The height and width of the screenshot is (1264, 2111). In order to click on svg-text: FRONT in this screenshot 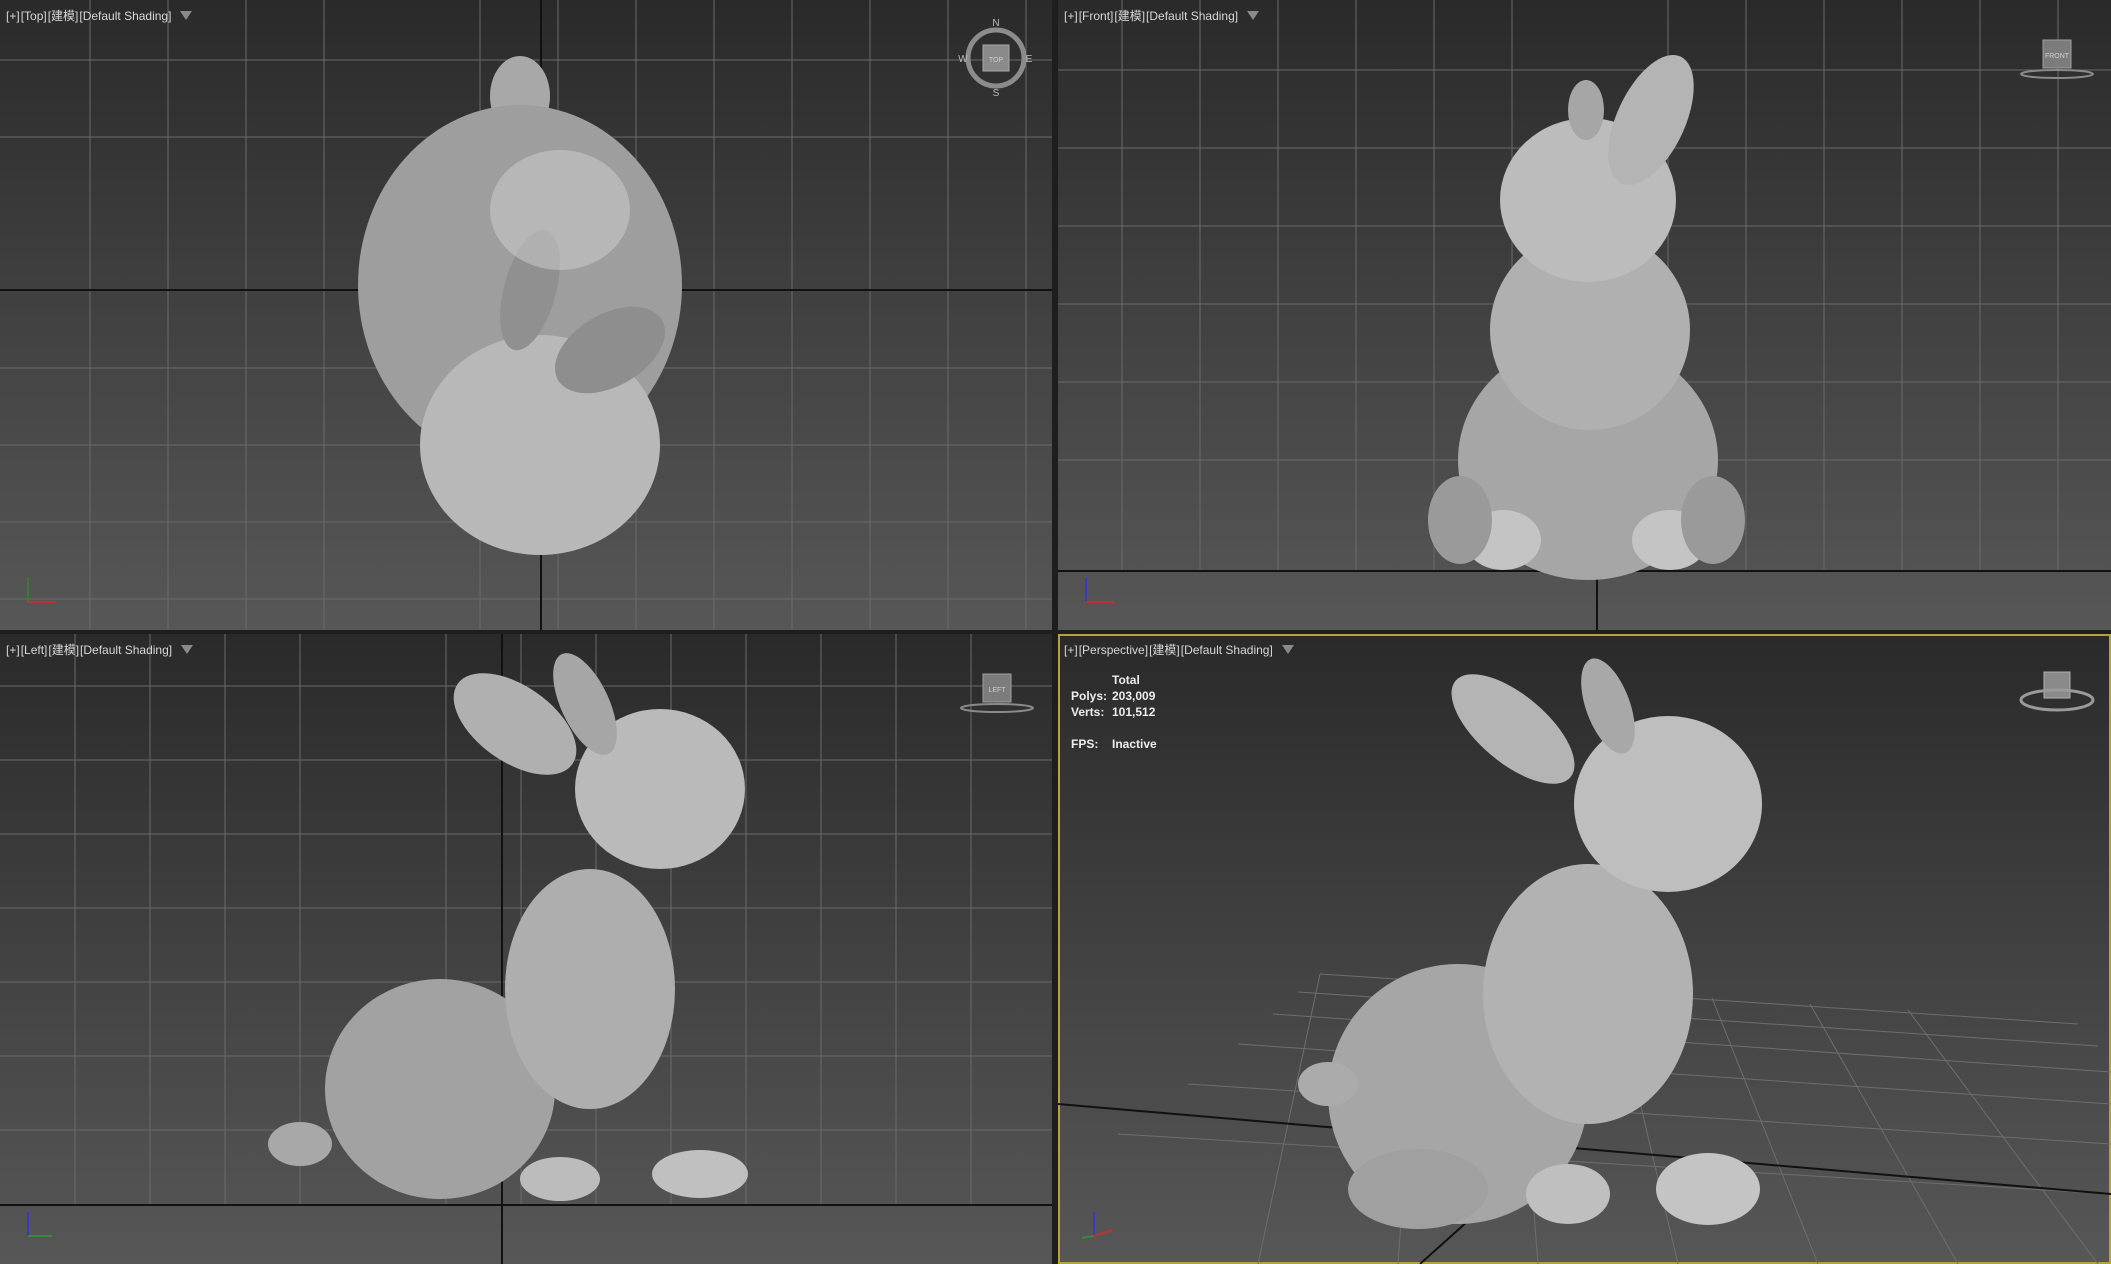, I will do `click(2057, 56)`.